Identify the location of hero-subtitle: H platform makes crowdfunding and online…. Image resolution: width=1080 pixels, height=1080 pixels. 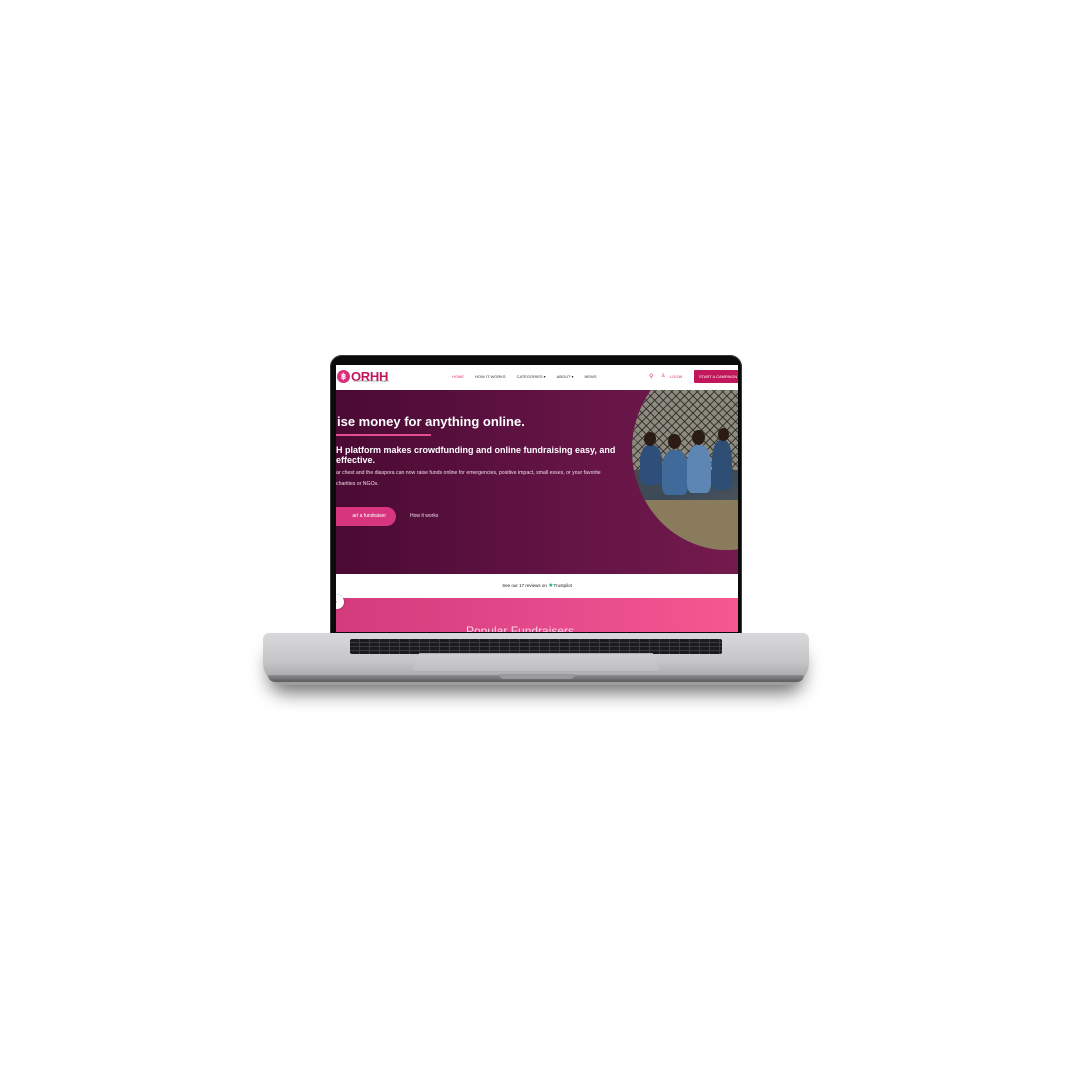
(476, 455).